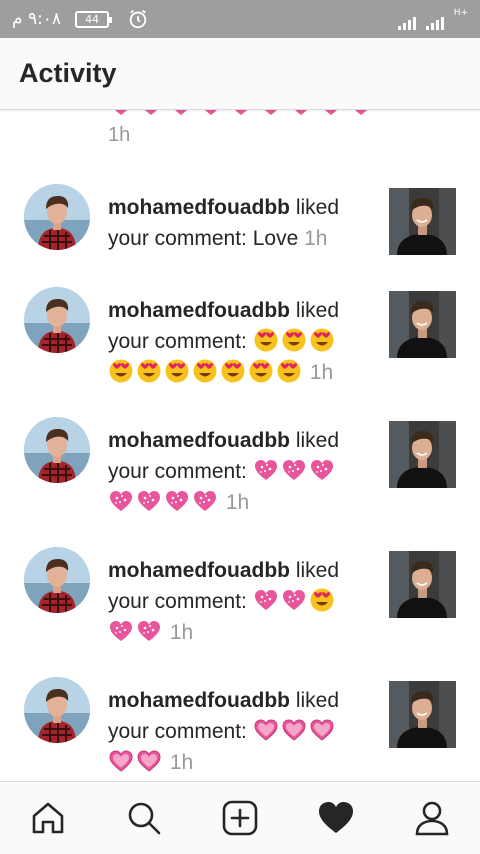 The image size is (480, 854). I want to click on battery-icon: 44, so click(94, 19).